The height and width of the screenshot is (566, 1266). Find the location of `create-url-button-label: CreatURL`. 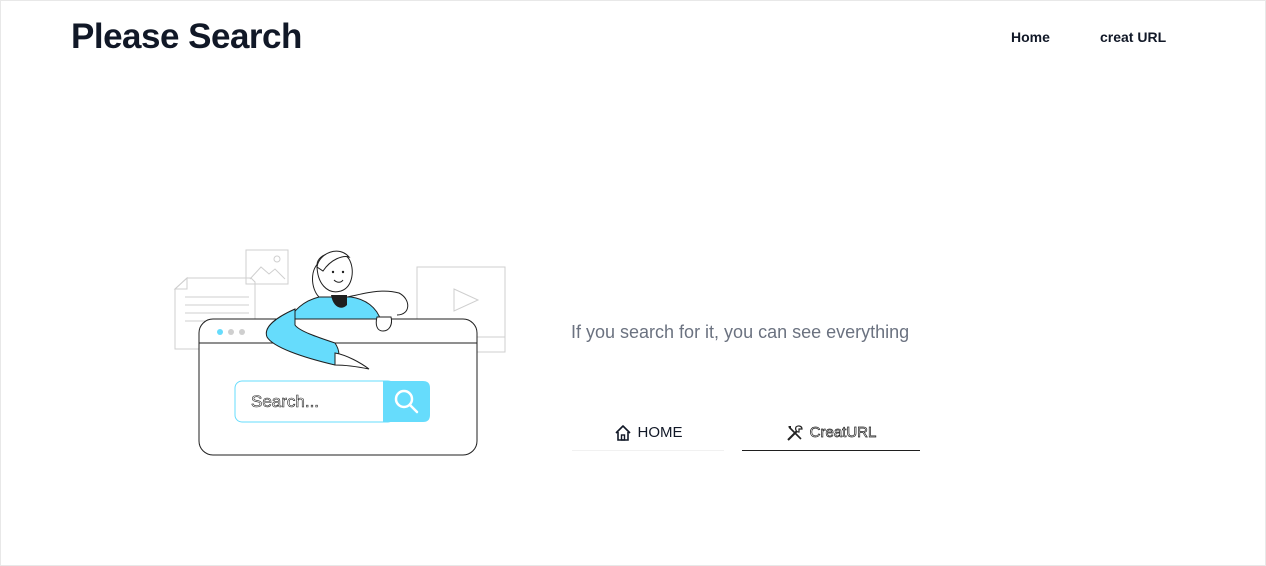

create-url-button-label: CreatURL is located at coordinates (843, 433).